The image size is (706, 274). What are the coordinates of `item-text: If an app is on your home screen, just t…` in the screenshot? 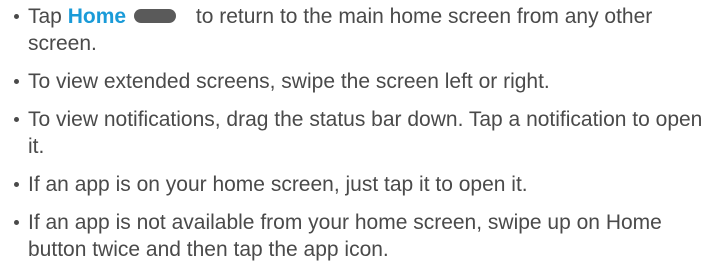 It's located at (278, 184).